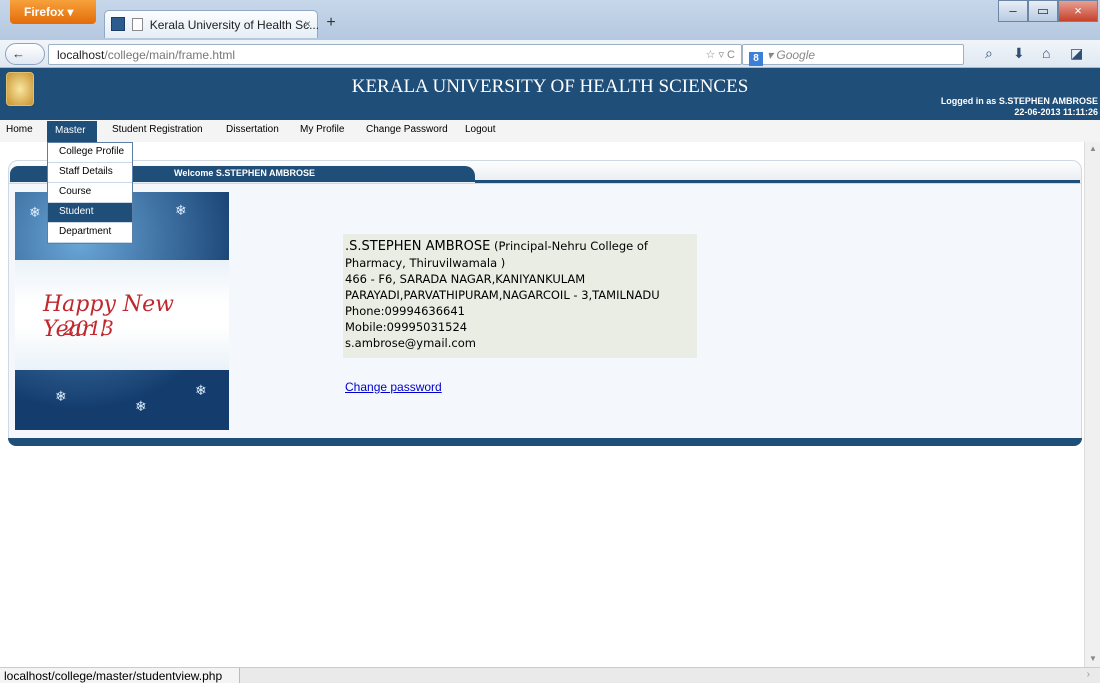 The image size is (1100, 683). I want to click on home-icon: ⌂, so click(1046, 53).